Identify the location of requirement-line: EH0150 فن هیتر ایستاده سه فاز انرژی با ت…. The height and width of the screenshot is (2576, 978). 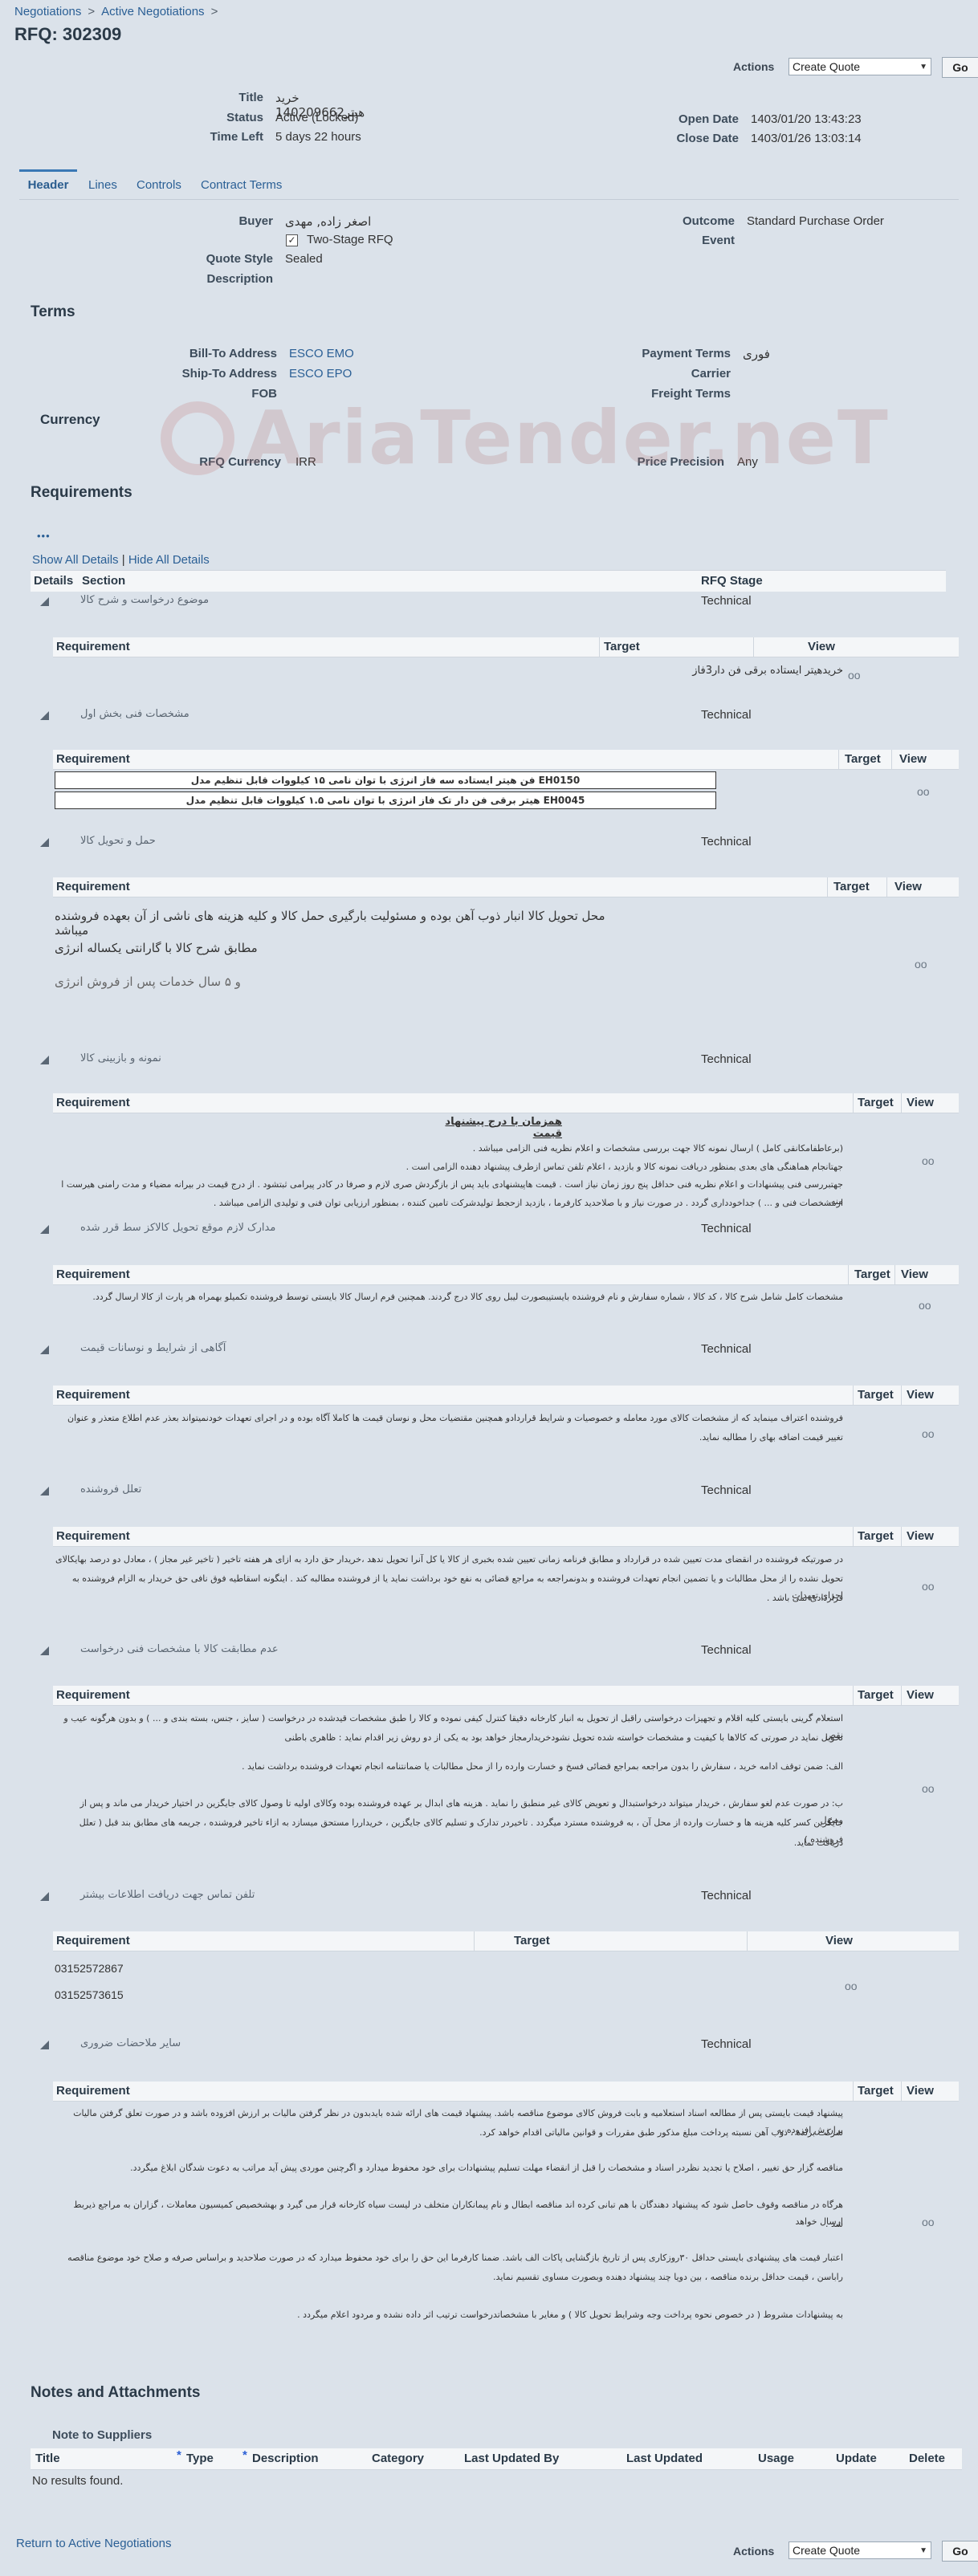
(385, 780).